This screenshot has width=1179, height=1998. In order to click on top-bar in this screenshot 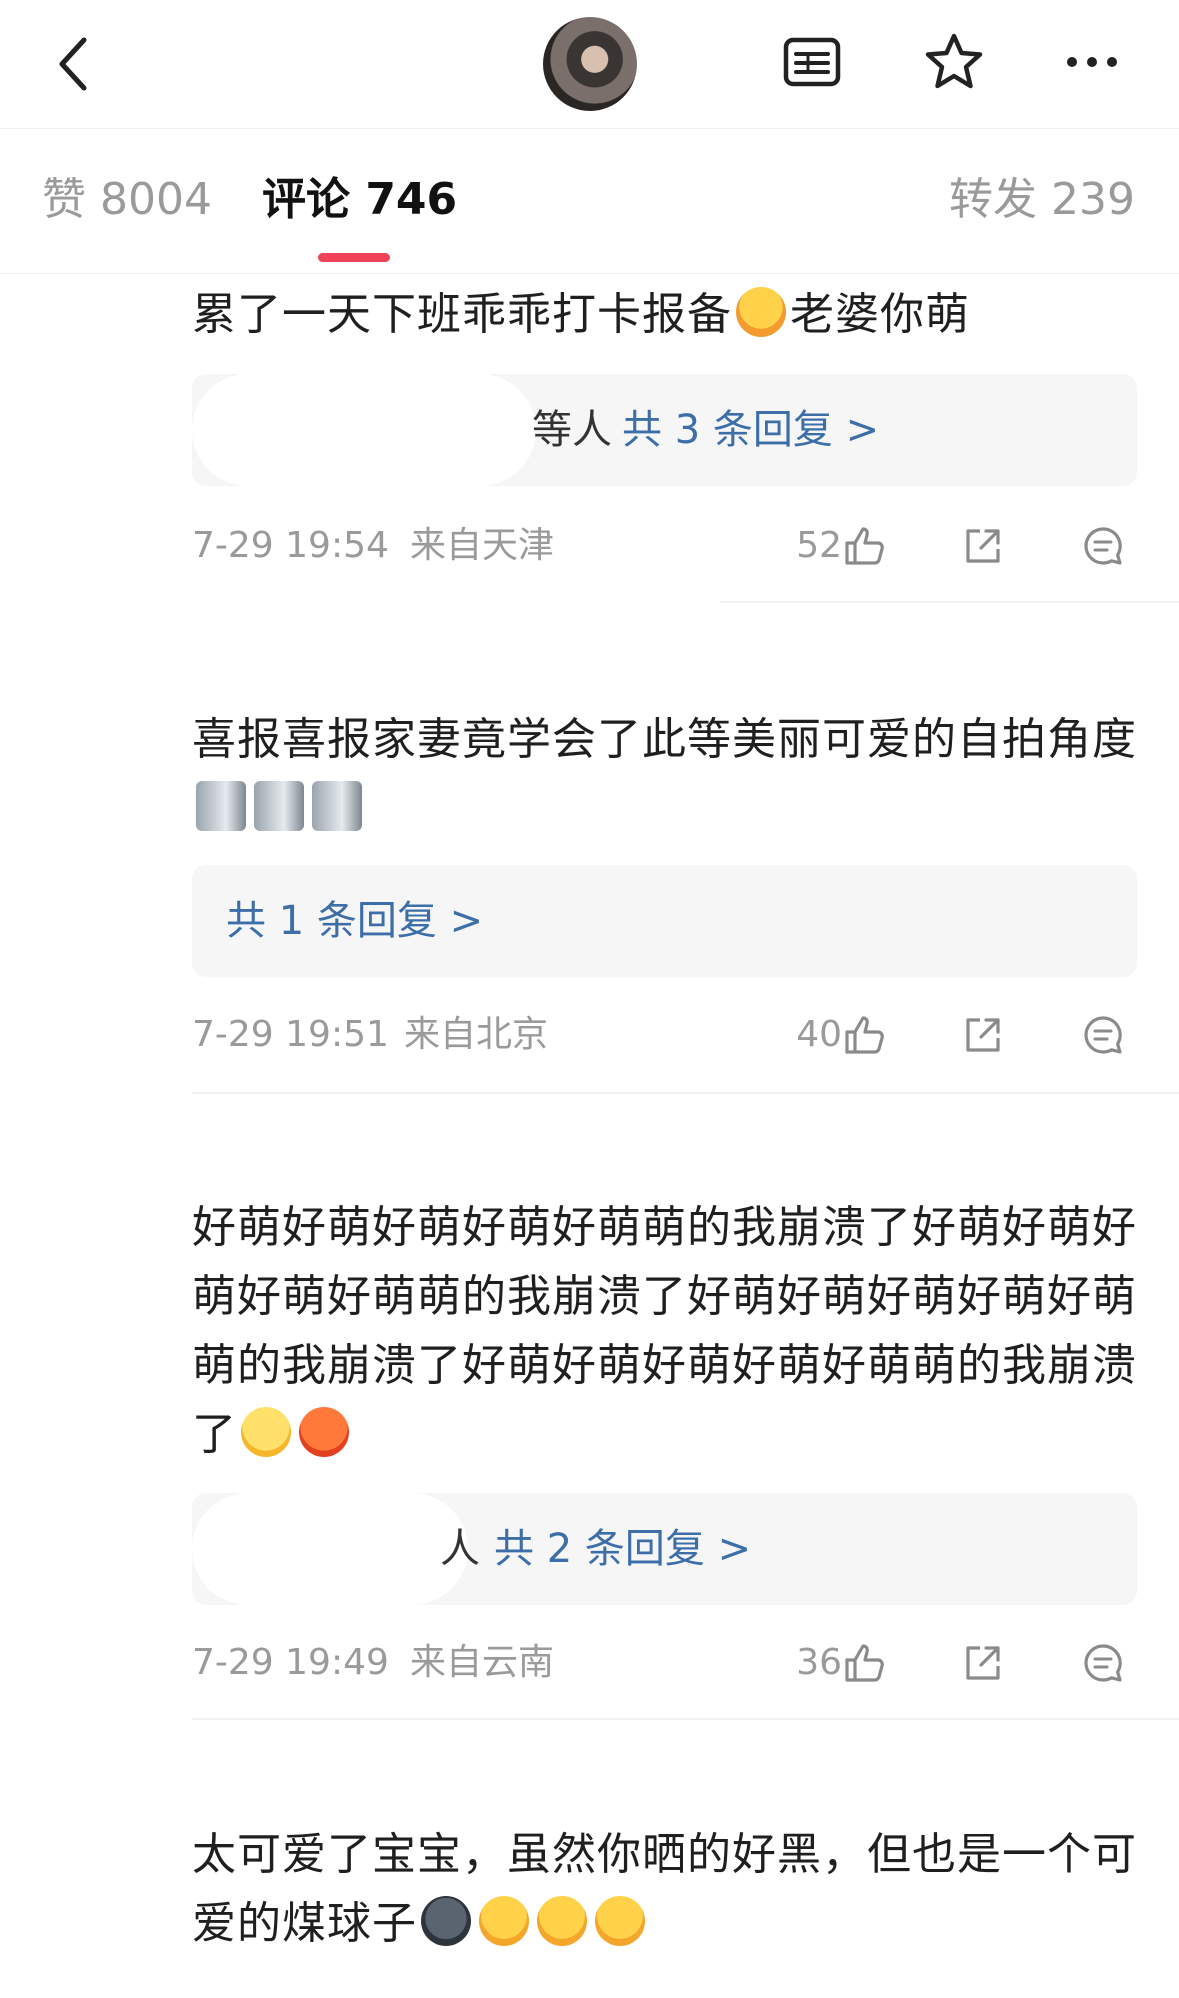, I will do `click(589, 64)`.